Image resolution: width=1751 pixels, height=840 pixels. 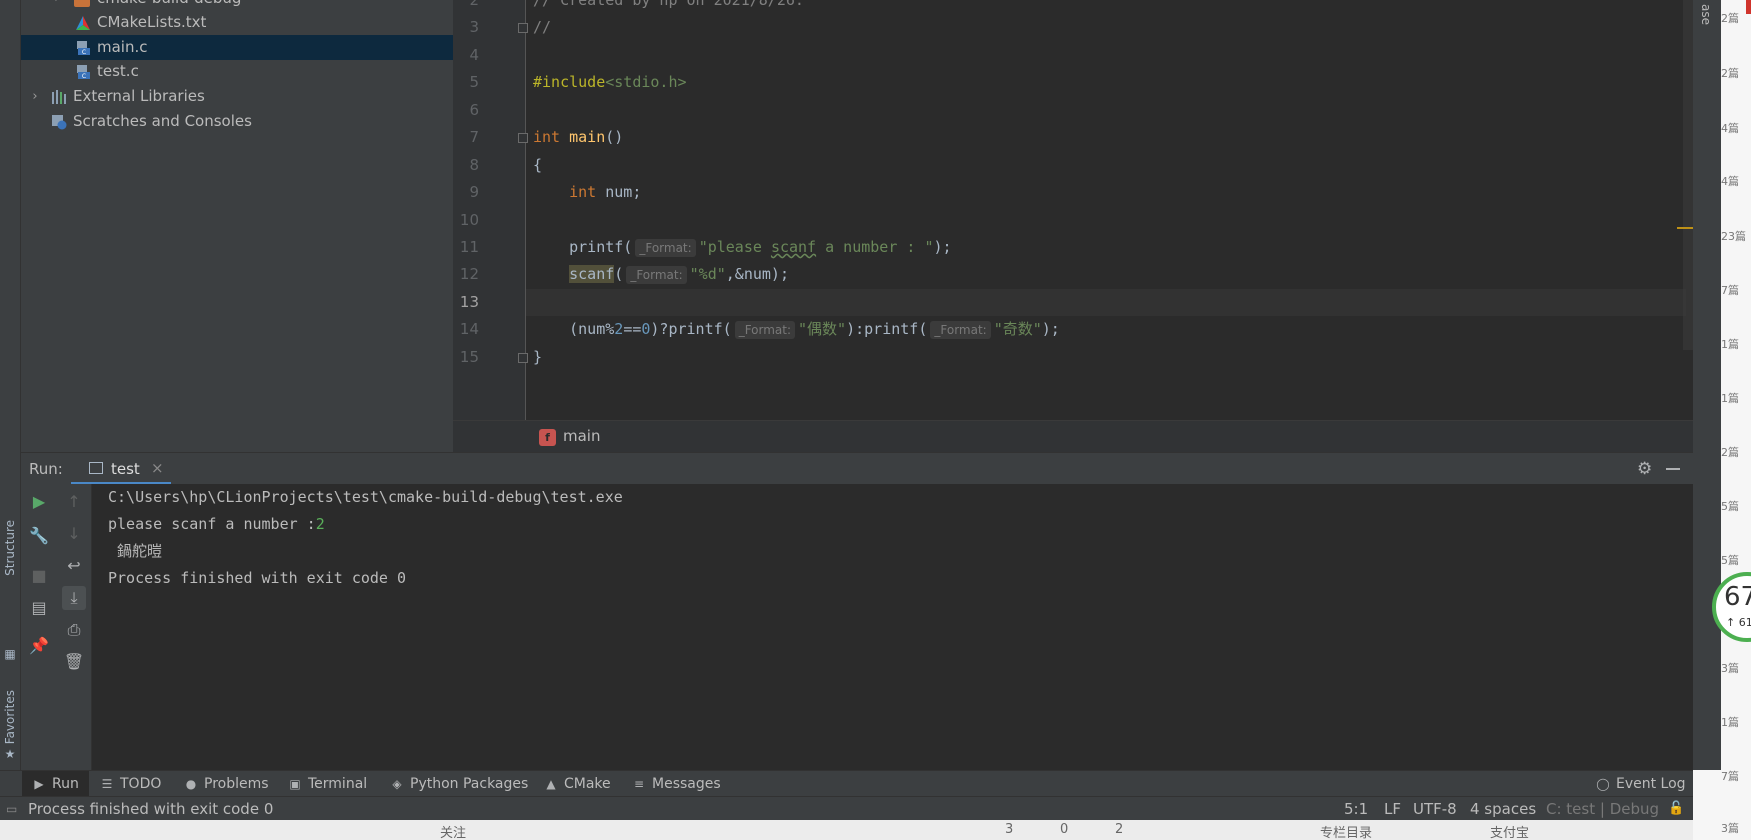 What do you see at coordinates (960, 330) in the screenshot?
I see `parameter-hint: _Format:` at bounding box center [960, 330].